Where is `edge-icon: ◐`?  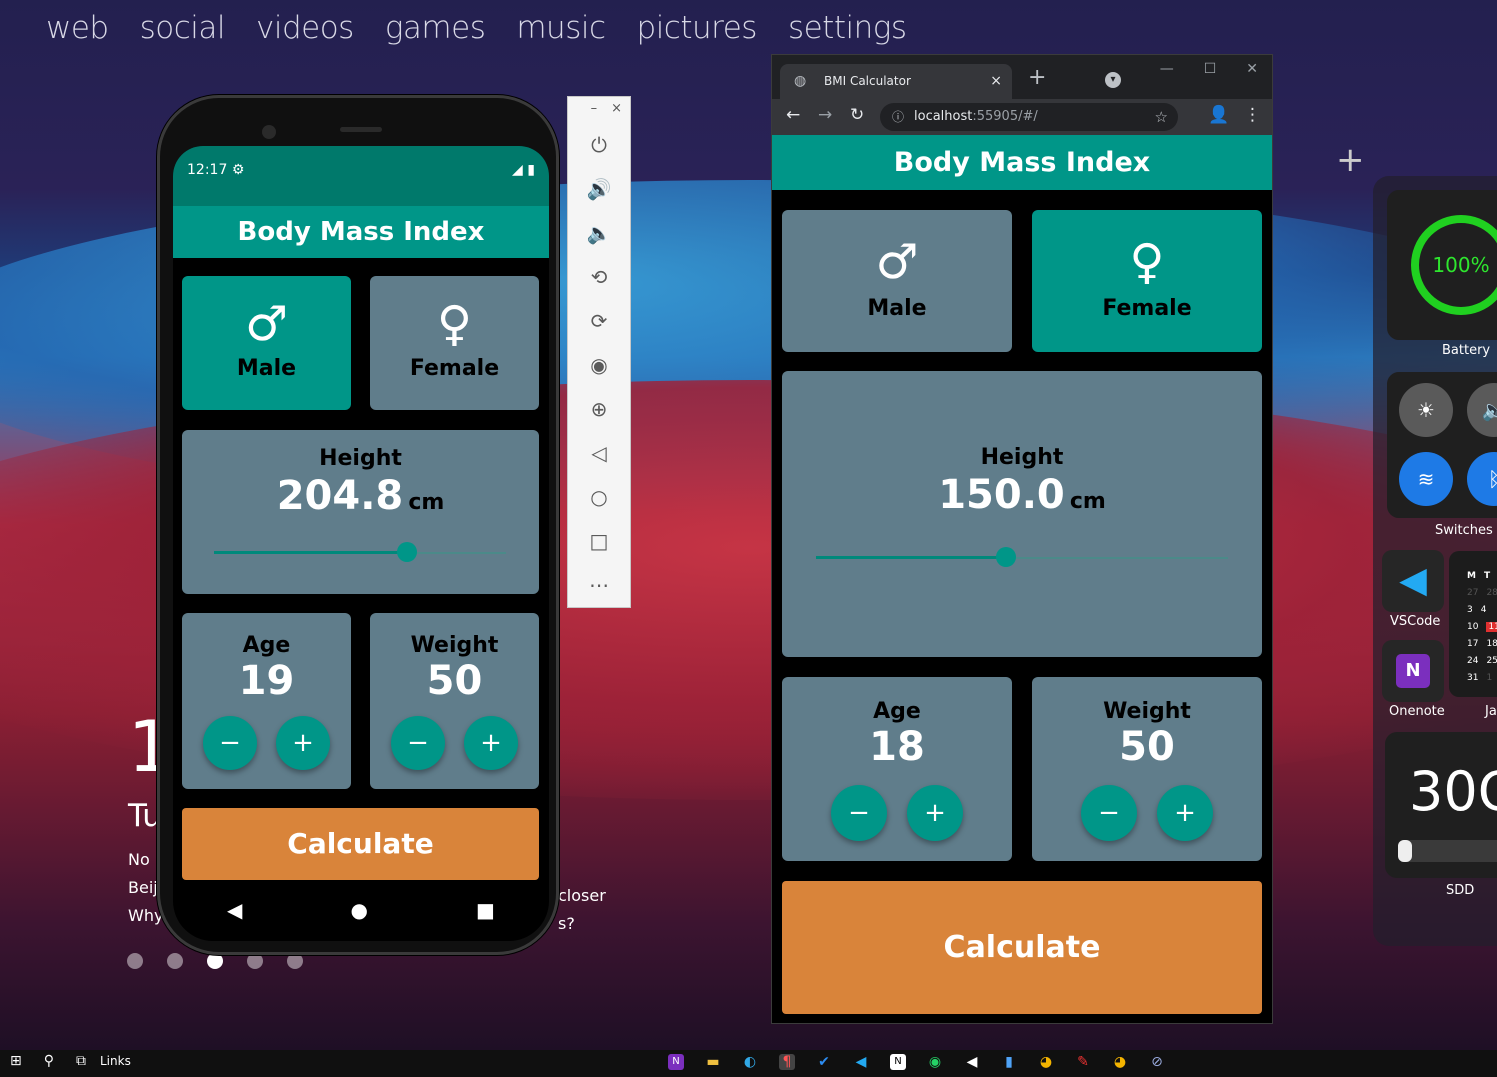
edge-icon: ◐ is located at coordinates (750, 1062).